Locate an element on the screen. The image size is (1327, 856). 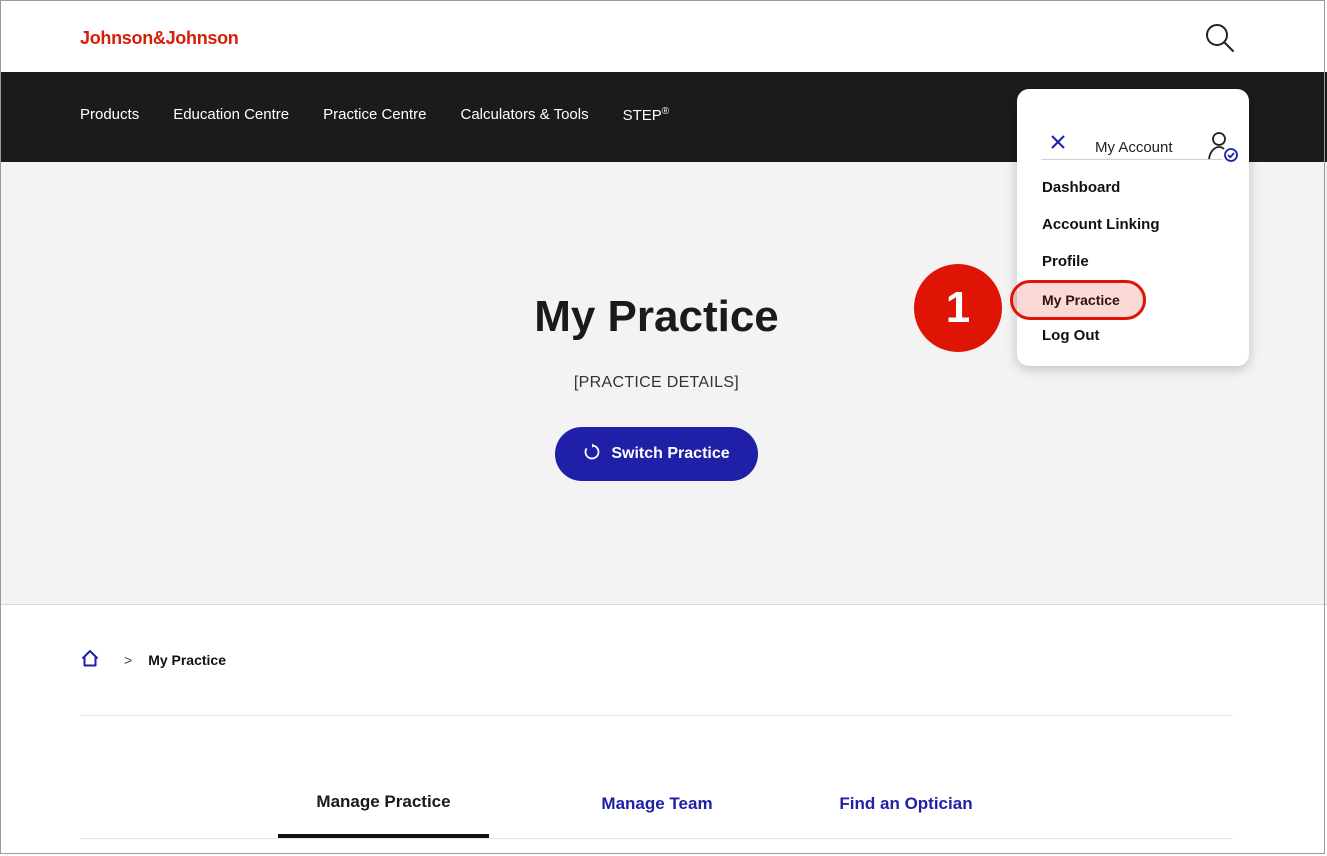
top-header: Johnson&Johnson is located at coordinates (663, 36).